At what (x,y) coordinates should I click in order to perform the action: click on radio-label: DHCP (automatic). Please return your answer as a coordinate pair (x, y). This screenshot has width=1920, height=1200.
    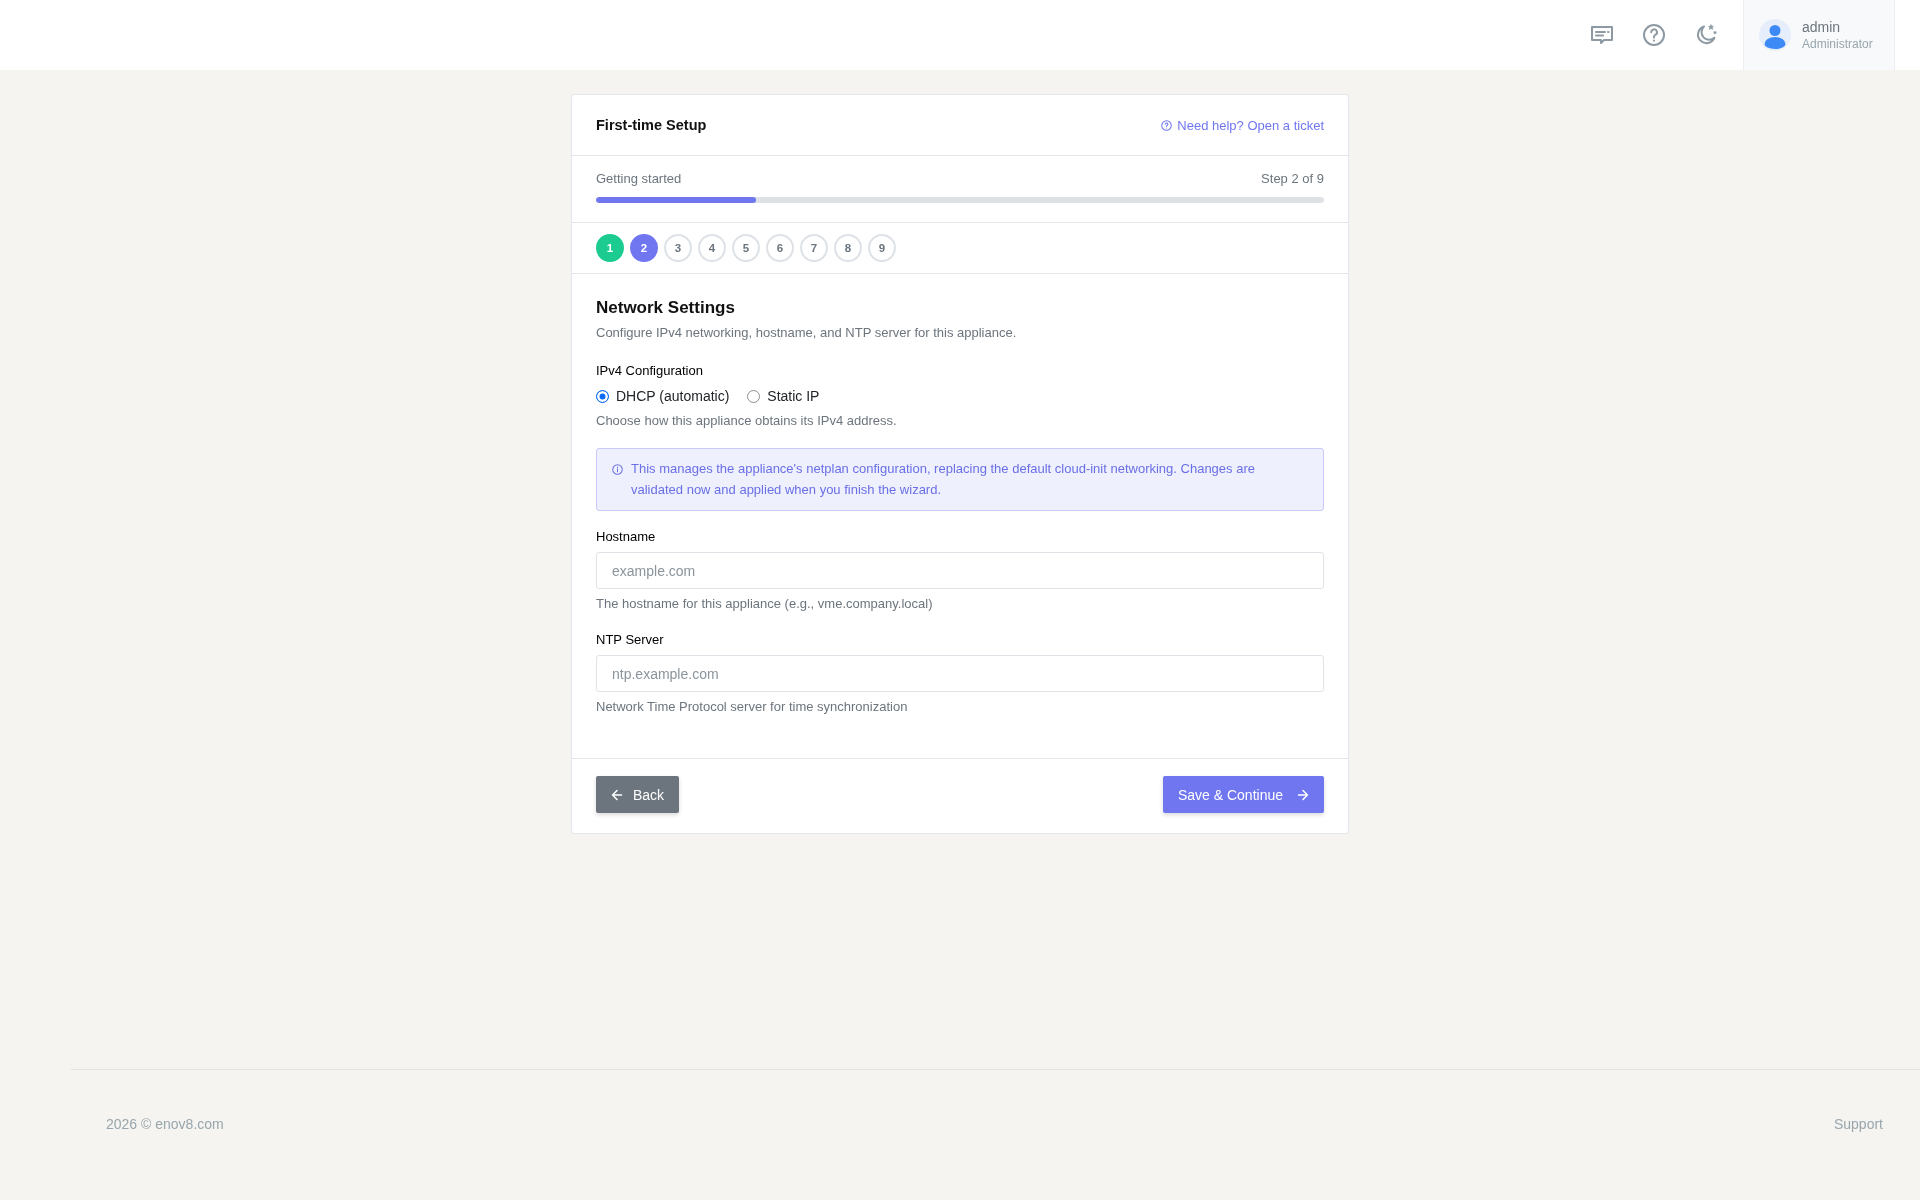
    Looking at the image, I should click on (673, 396).